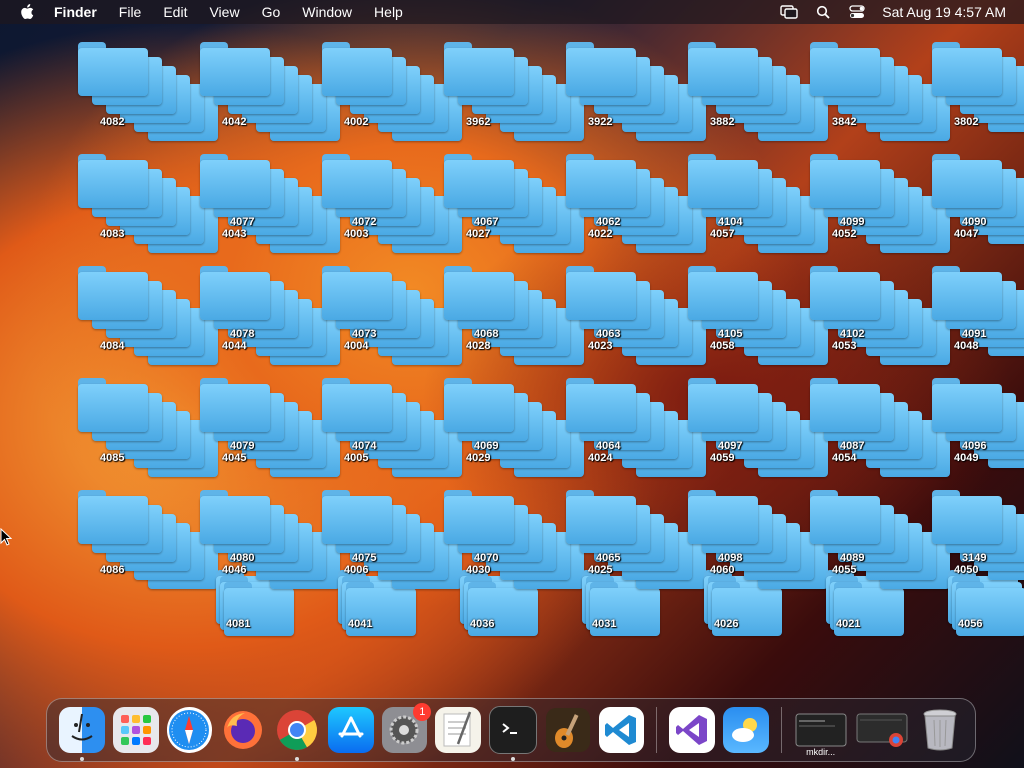 Image resolution: width=1024 pixels, height=768 pixels. Describe the element at coordinates (406, 728) in the screenshot. I see `dock-system-settings: 1` at that location.